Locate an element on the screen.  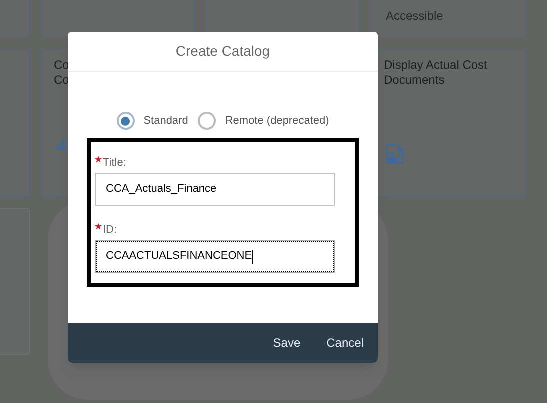
field-label: ID: is located at coordinates (110, 230).